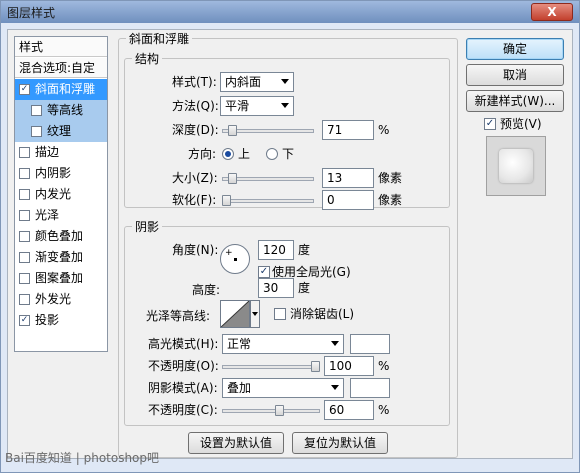 This screenshot has width=580, height=473. I want to click on gradient-overlay-checkbox, so click(24, 257).